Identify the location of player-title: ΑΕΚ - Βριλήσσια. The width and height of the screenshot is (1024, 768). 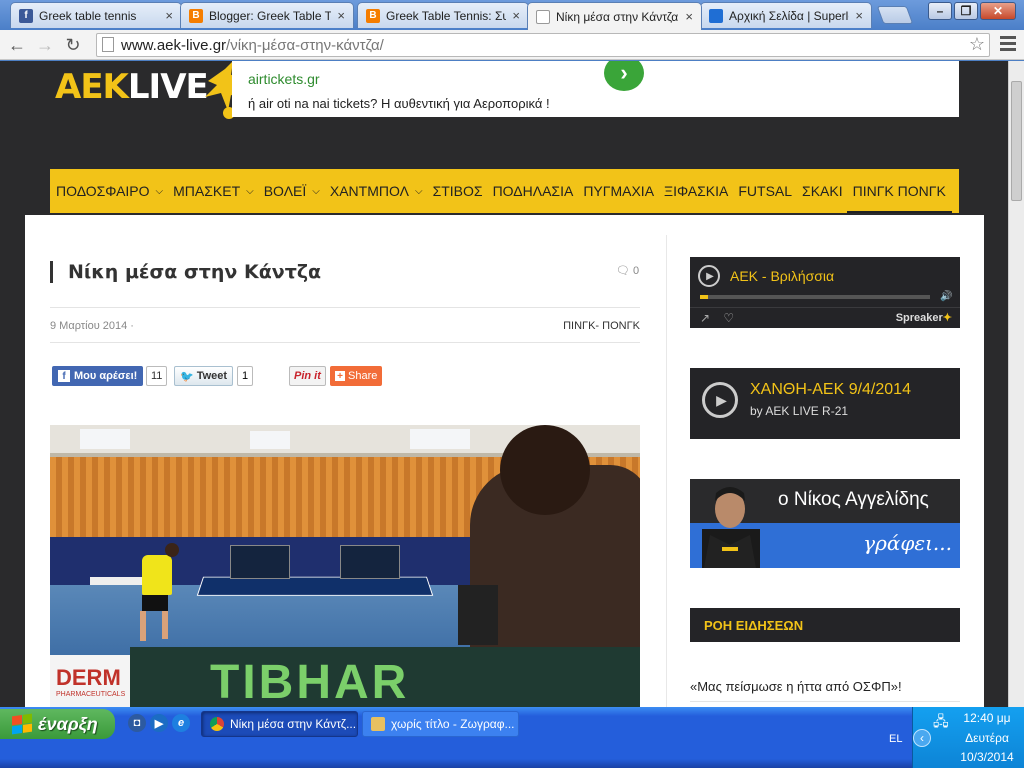
(782, 276).